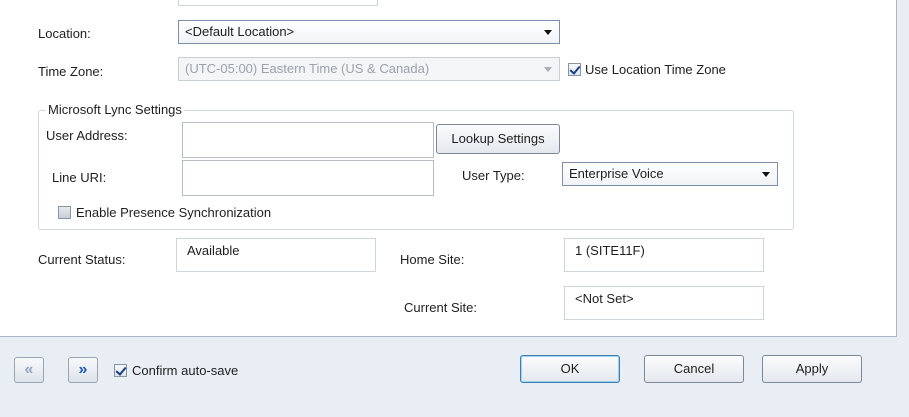 This screenshot has height=417, width=909. What do you see at coordinates (120, 370) in the screenshot?
I see `confirm-autosave-checkbox` at bounding box center [120, 370].